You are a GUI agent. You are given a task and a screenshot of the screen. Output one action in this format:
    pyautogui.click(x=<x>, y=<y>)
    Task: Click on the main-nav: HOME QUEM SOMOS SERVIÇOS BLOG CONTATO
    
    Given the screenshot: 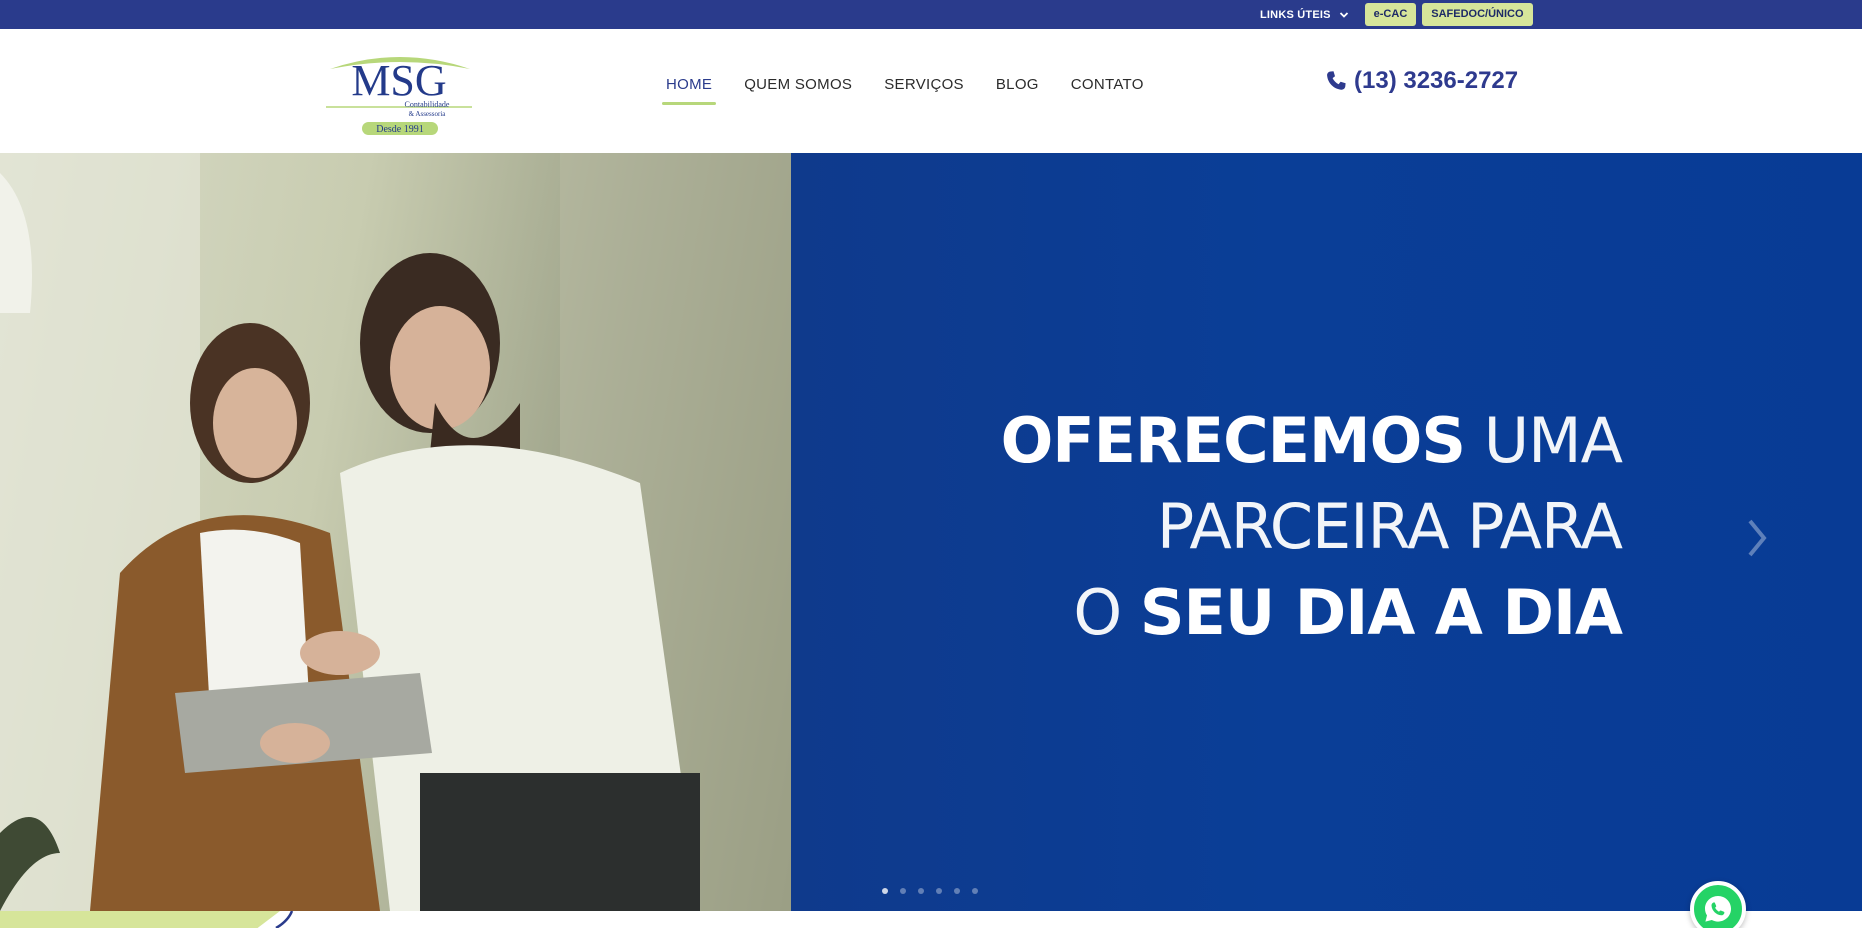 What is the action you would take?
    pyautogui.click(x=917, y=90)
    